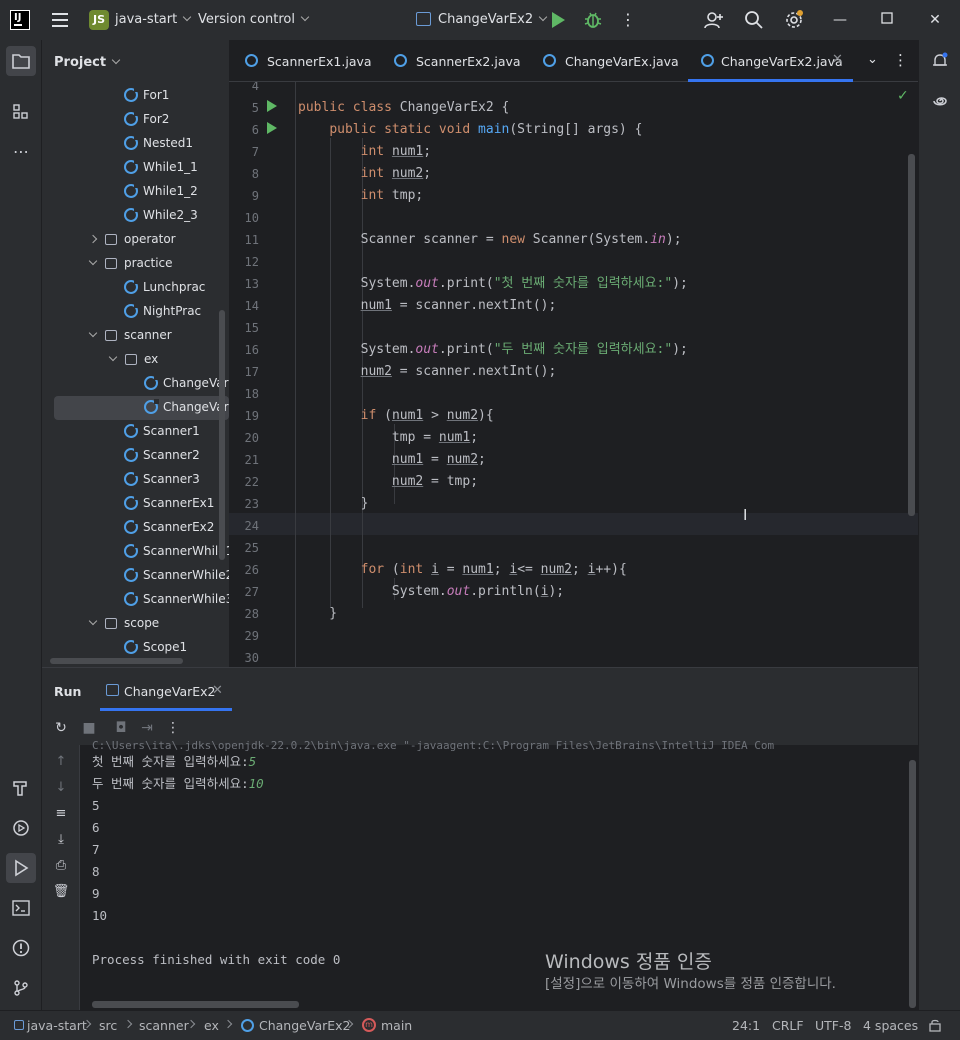 The image size is (960, 1040). Describe the element at coordinates (714, 20) in the screenshot. I see `add-user-icon` at that location.